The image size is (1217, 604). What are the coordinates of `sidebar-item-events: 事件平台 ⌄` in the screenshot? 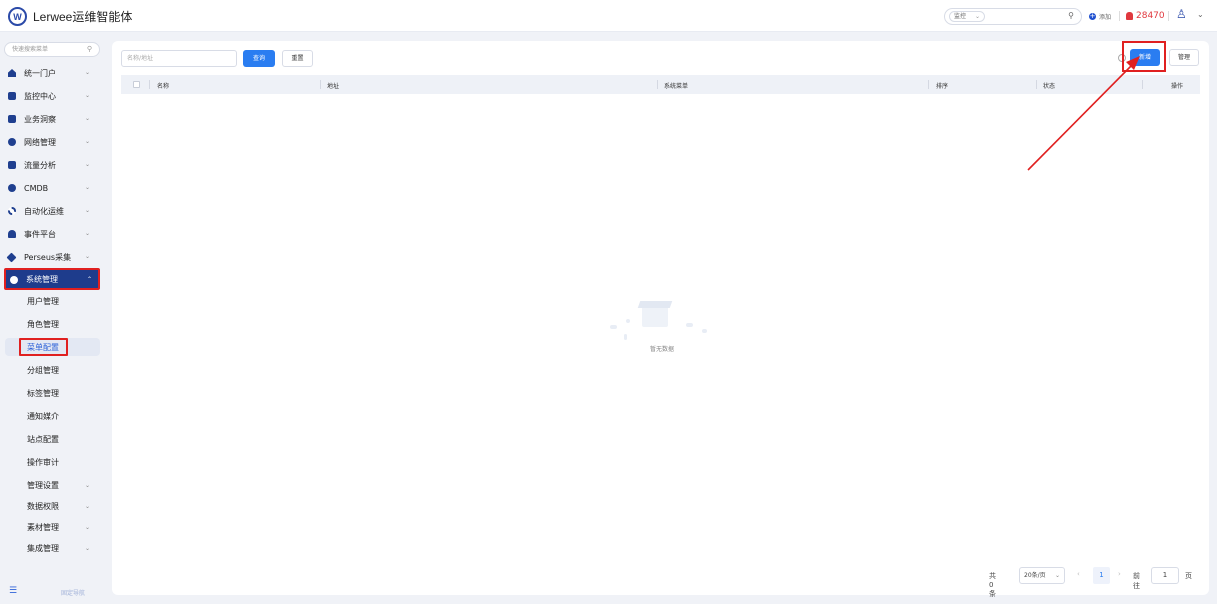 It's located at (50, 234).